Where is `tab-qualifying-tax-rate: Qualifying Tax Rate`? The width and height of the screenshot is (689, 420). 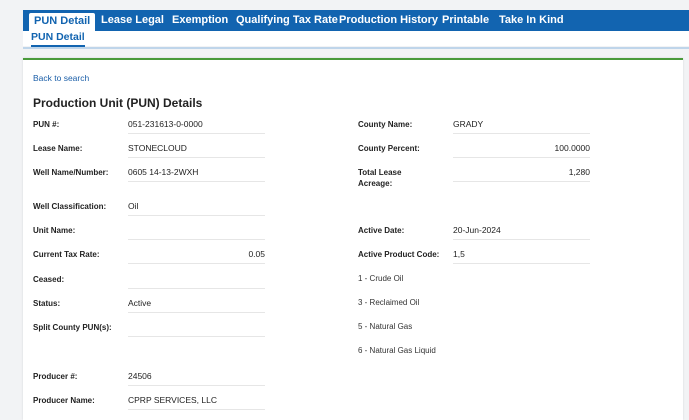 tab-qualifying-tax-rate: Qualifying Tax Rate is located at coordinates (287, 20).